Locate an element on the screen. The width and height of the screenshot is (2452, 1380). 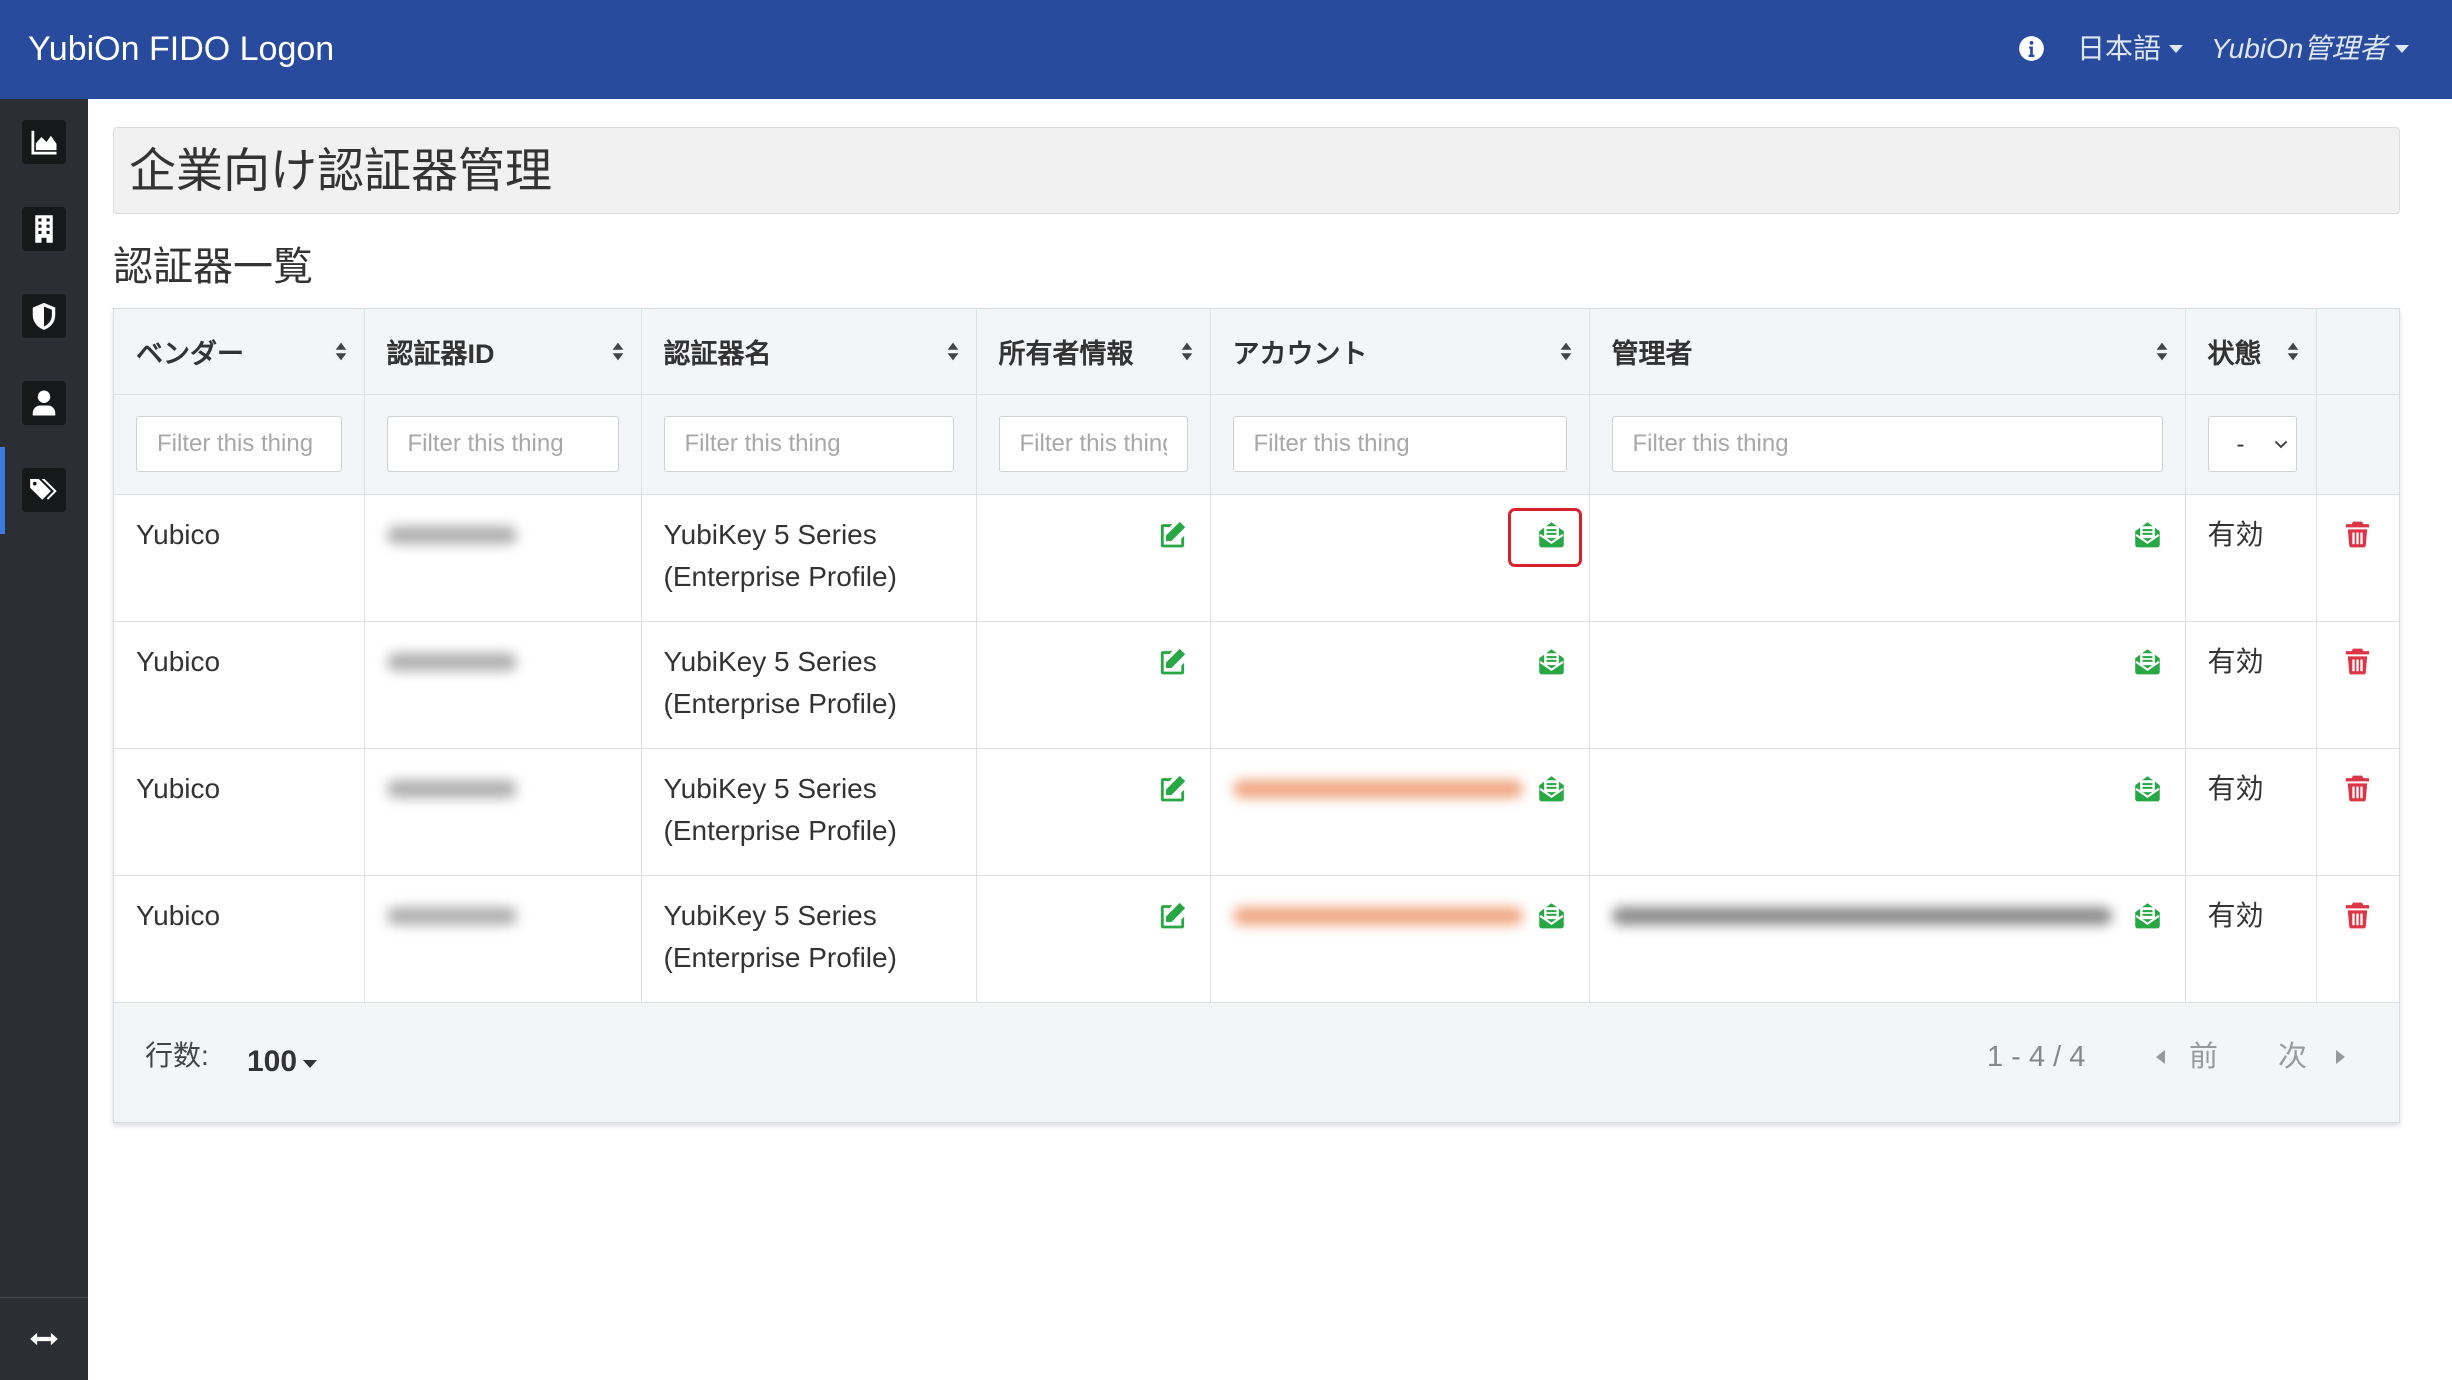
chart-area-icon is located at coordinates (44, 142).